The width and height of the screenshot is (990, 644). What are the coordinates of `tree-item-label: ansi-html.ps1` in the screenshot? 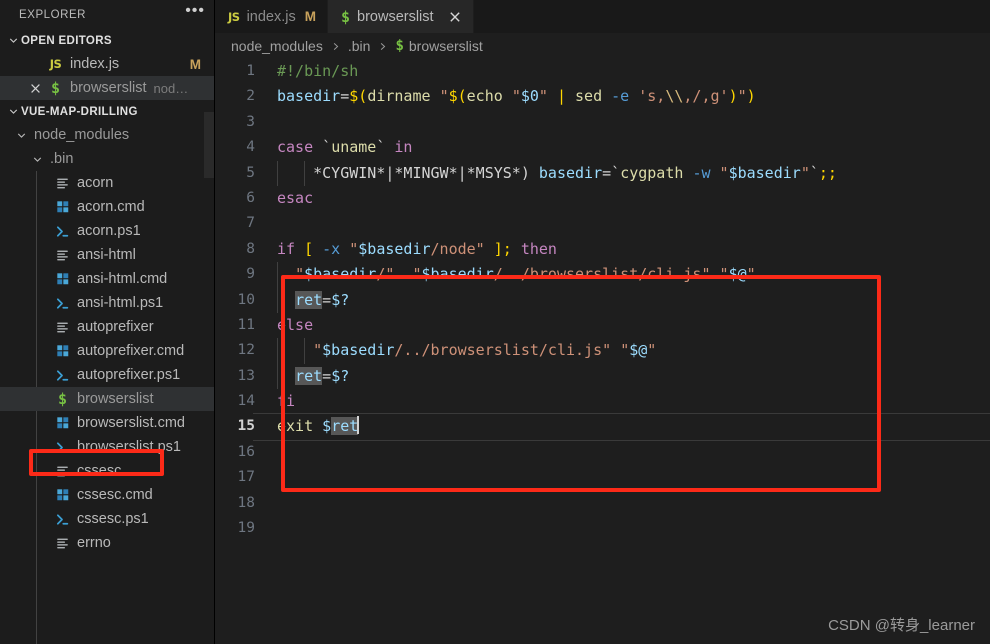 It's located at (120, 303).